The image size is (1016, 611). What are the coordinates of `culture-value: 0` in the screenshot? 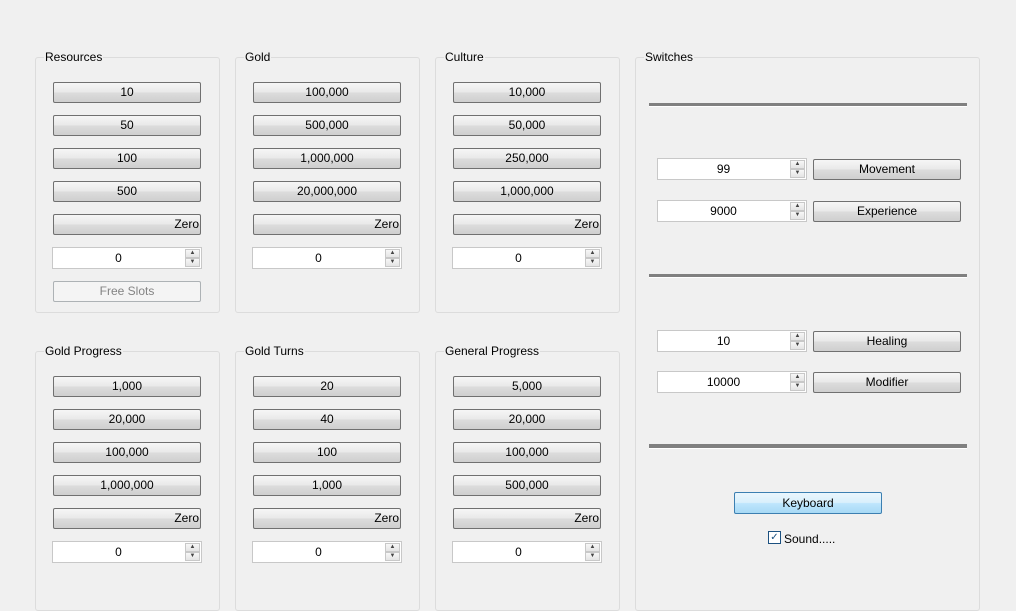 It's located at (518, 258).